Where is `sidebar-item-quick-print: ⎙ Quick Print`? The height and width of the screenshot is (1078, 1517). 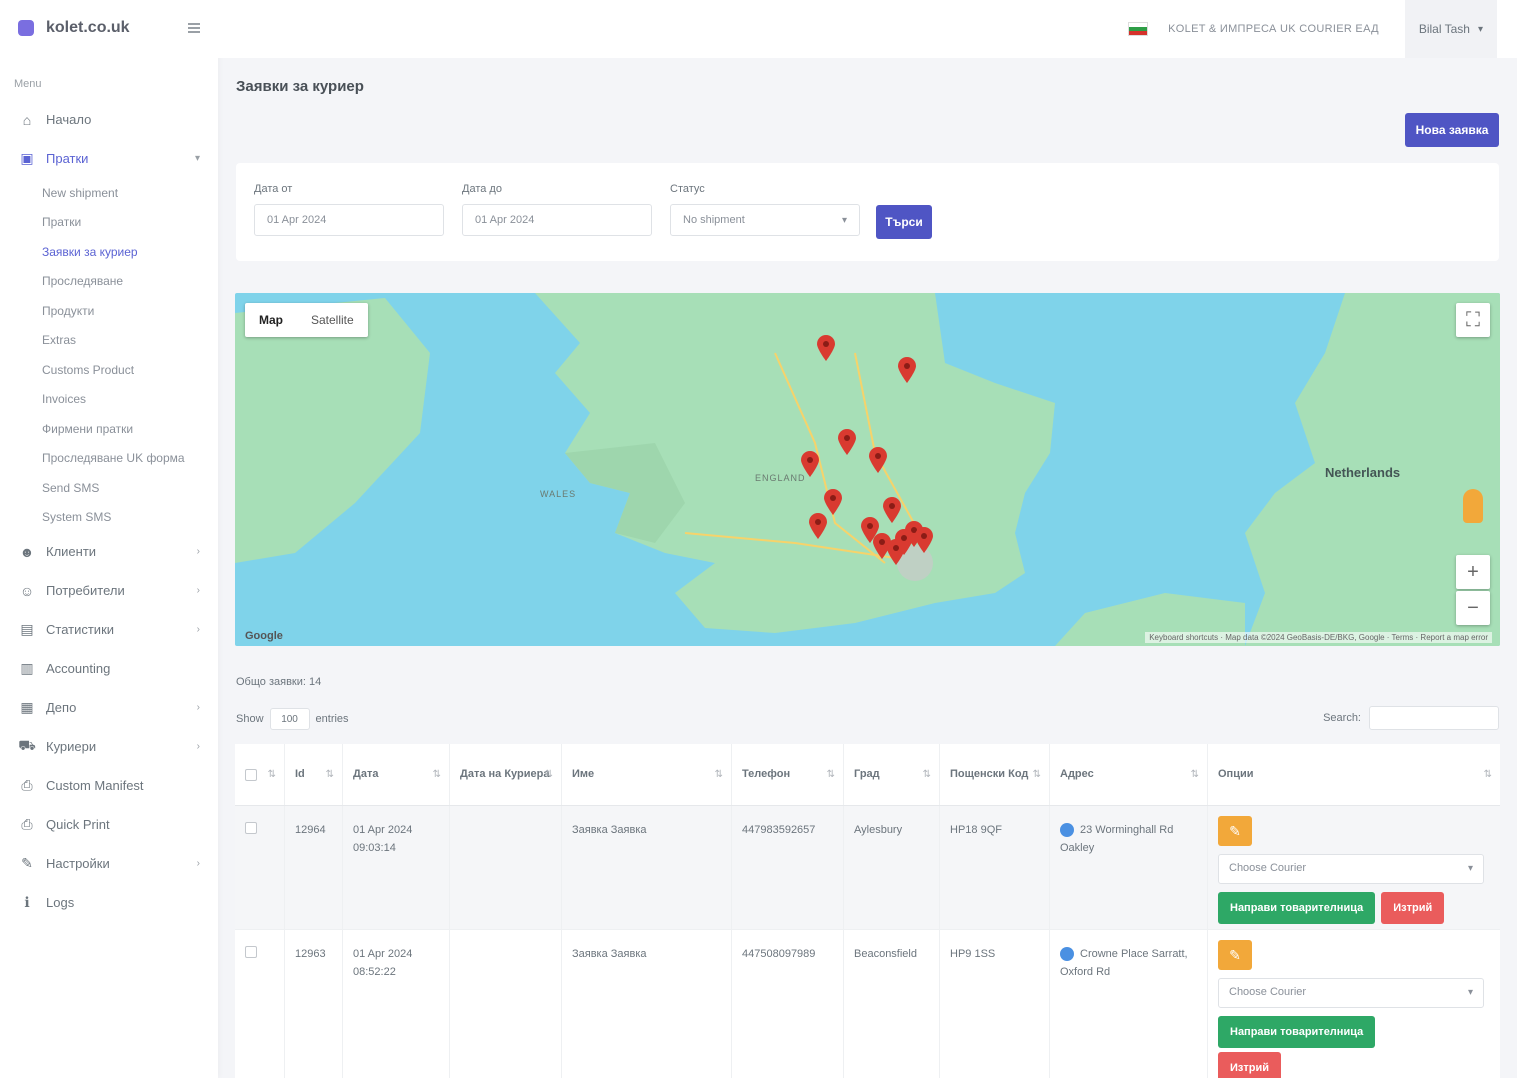 sidebar-item-quick-print: ⎙ Quick Print is located at coordinates (109, 824).